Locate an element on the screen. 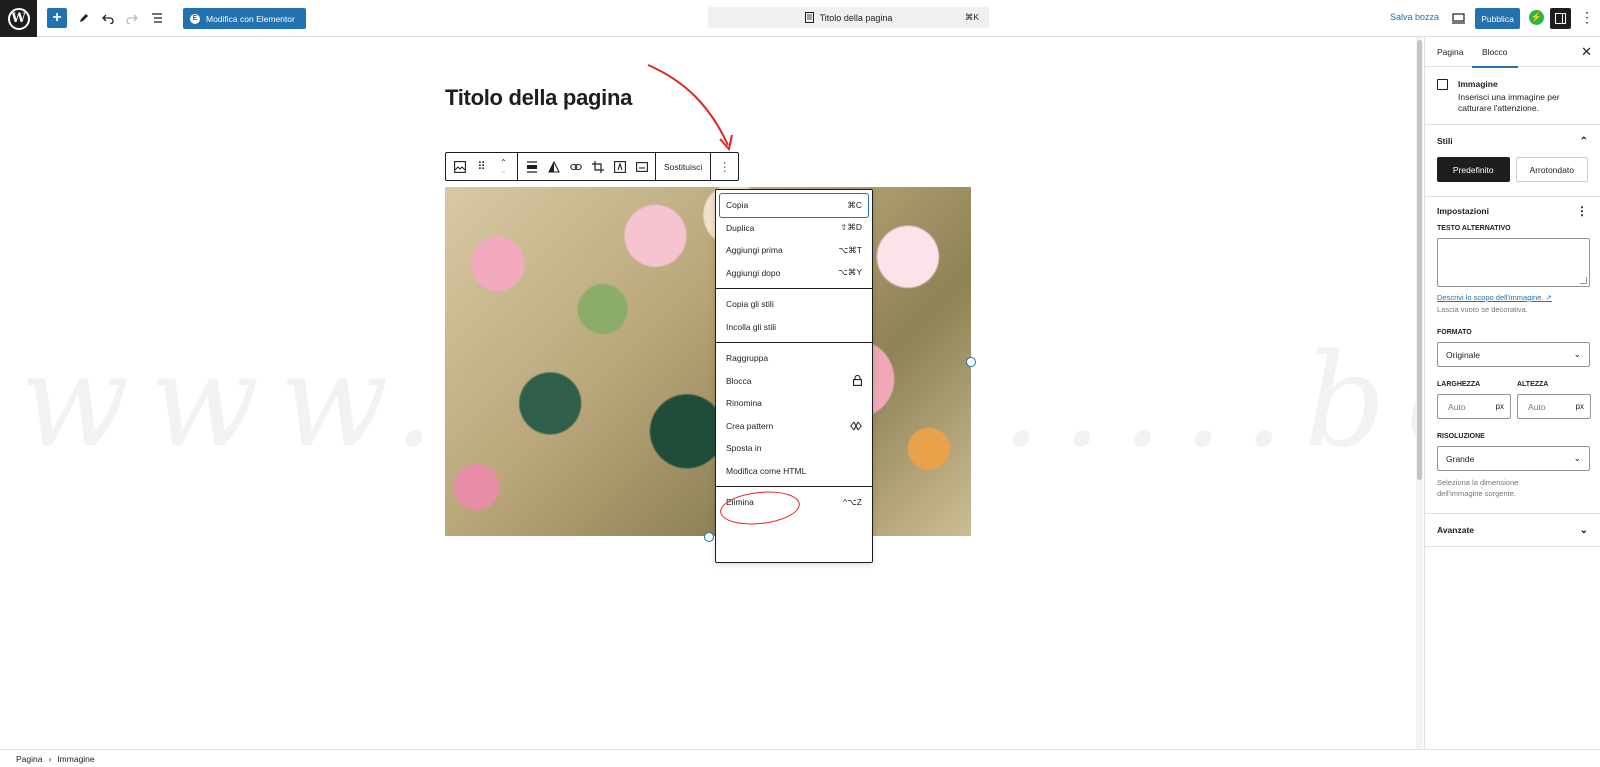  elementor-label: Modifica con Elementor is located at coordinates (250, 18).